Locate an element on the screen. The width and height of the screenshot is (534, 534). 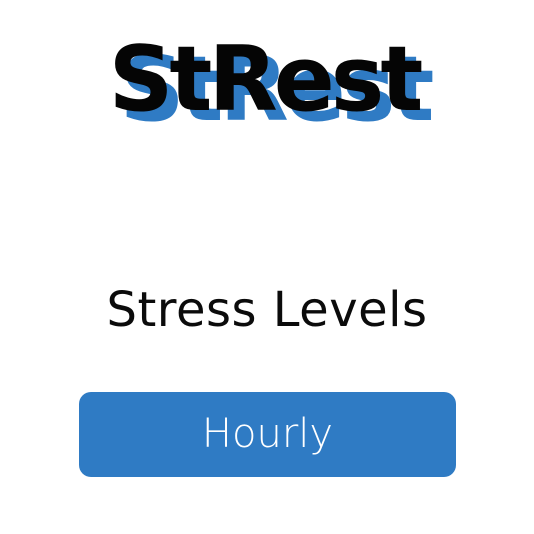
app-logo-text: StRest is located at coordinates (266, 79).